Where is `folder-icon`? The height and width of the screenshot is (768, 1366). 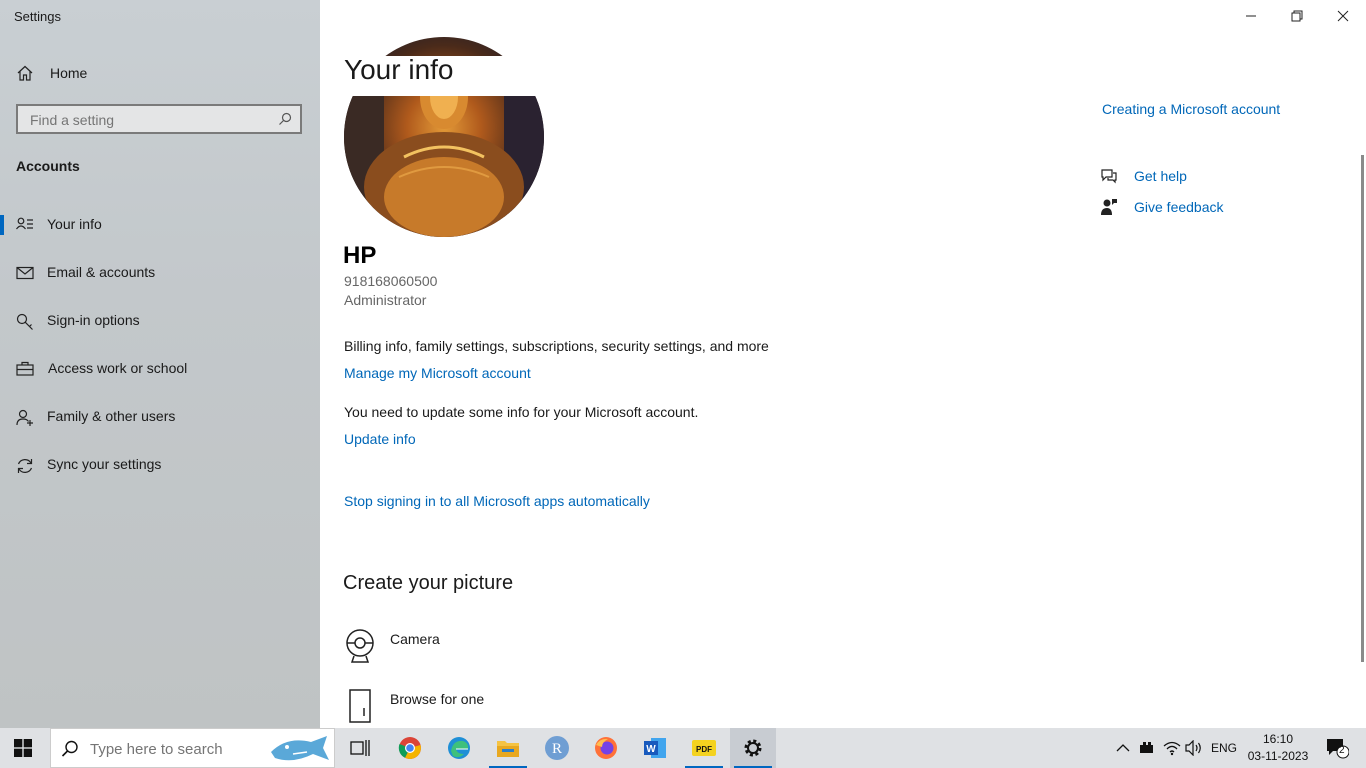
folder-icon is located at coordinates (508, 749).